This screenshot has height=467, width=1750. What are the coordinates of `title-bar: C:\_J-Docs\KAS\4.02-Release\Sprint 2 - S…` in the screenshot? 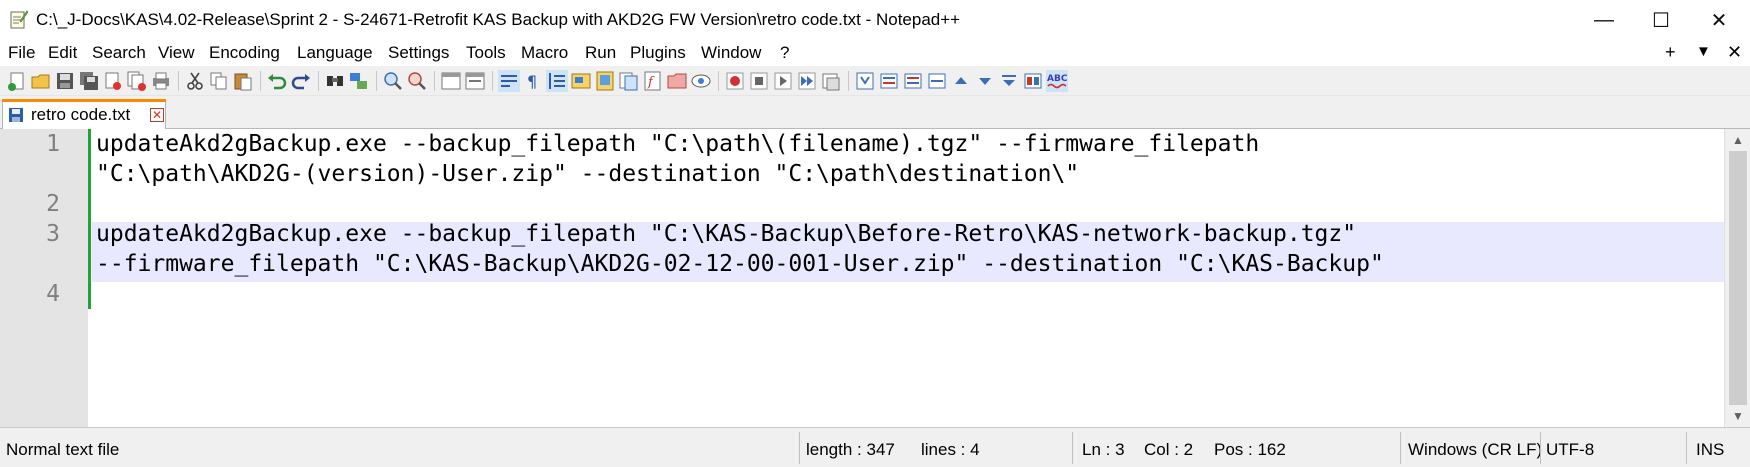 It's located at (875, 20).